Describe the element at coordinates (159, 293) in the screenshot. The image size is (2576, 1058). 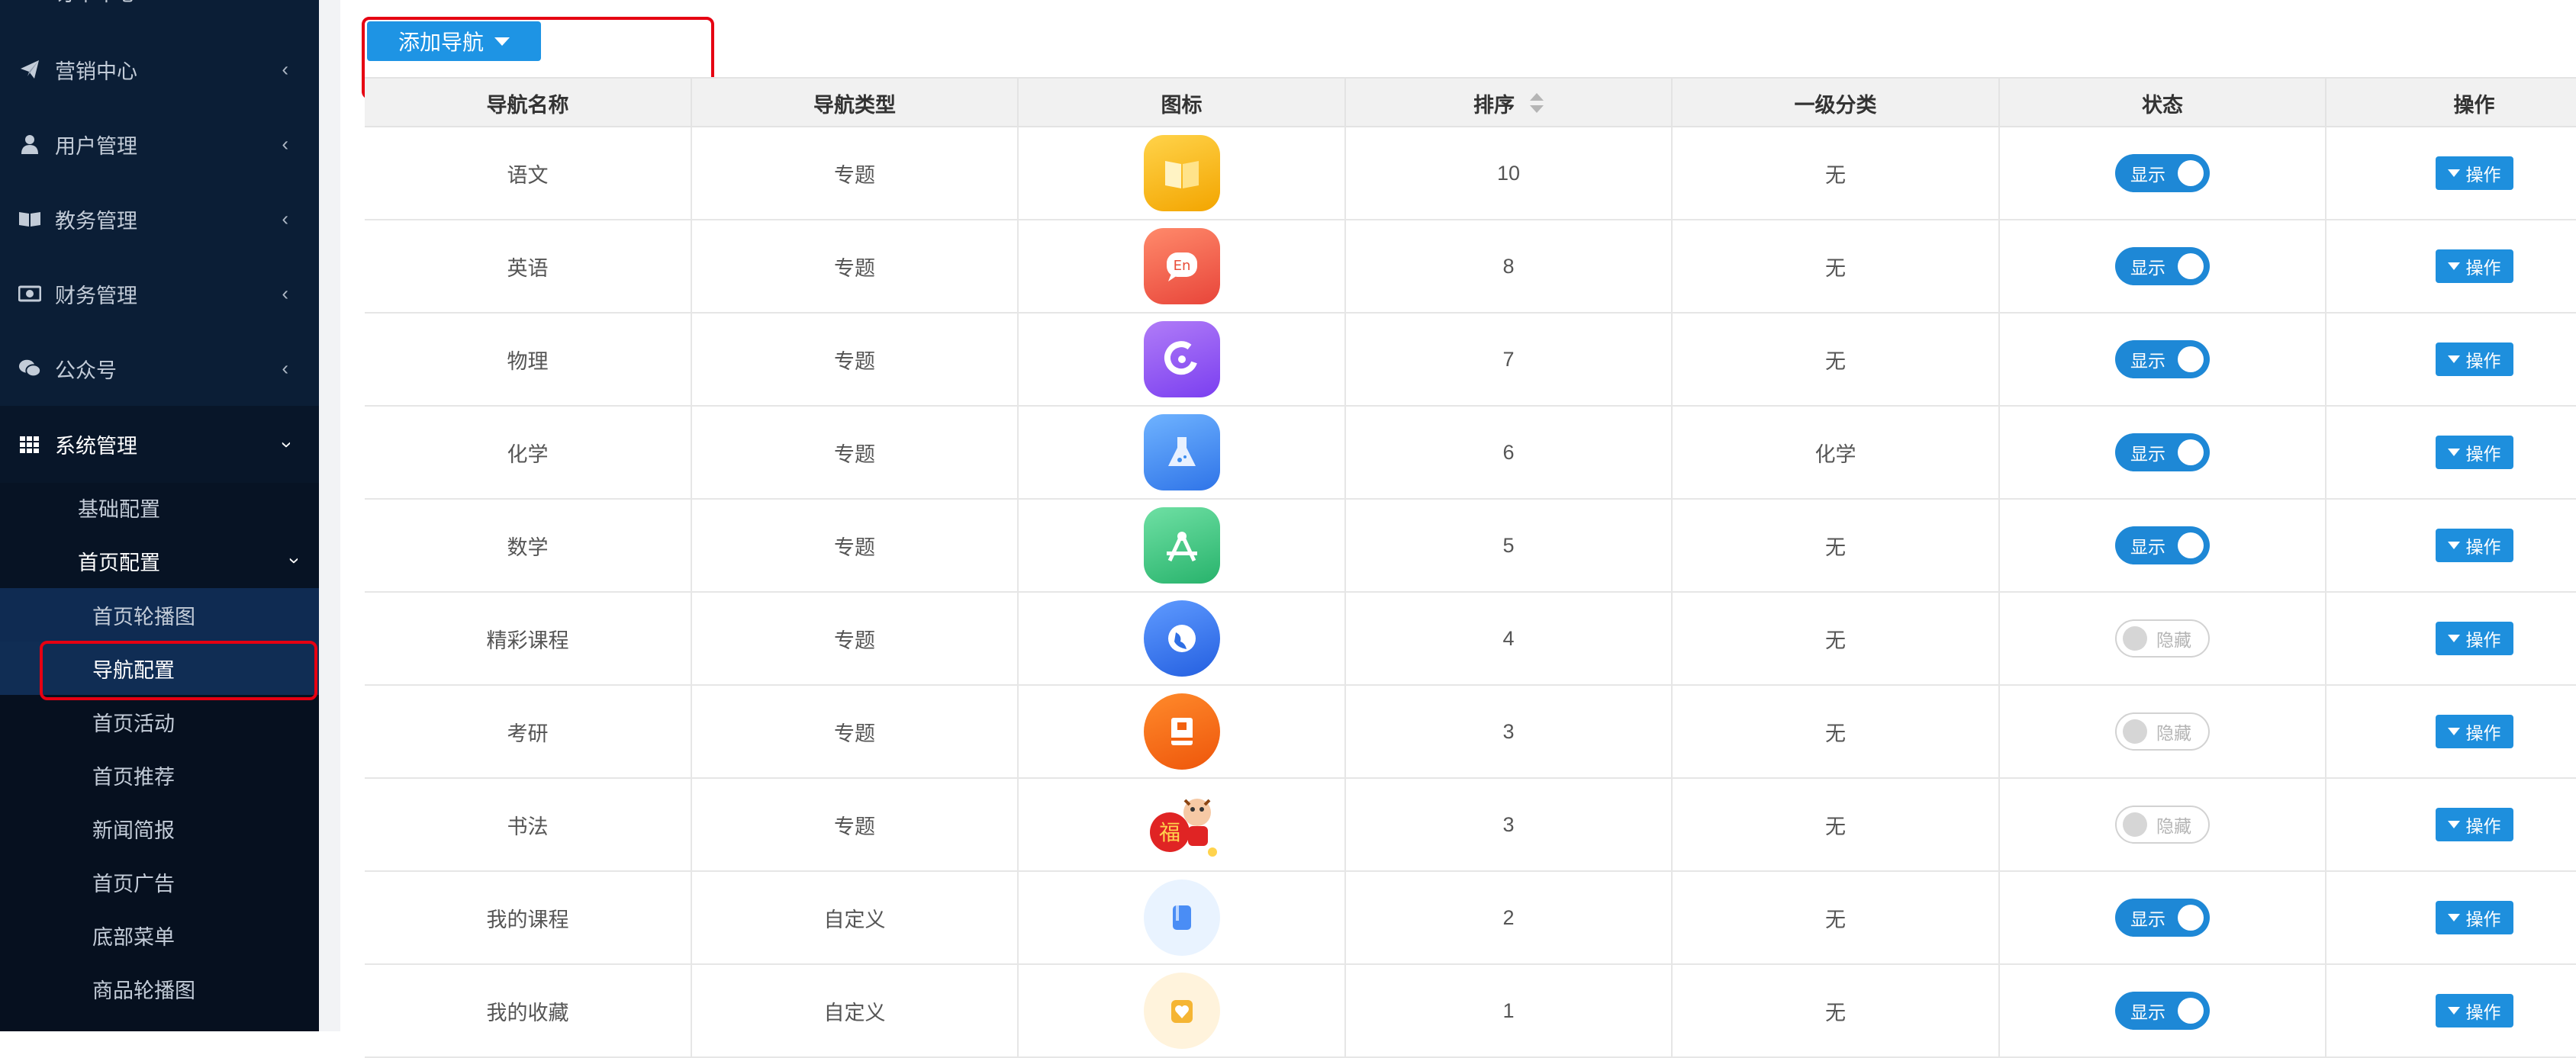
I see `sidebar-item-finance: 财务管理 ‹` at that location.